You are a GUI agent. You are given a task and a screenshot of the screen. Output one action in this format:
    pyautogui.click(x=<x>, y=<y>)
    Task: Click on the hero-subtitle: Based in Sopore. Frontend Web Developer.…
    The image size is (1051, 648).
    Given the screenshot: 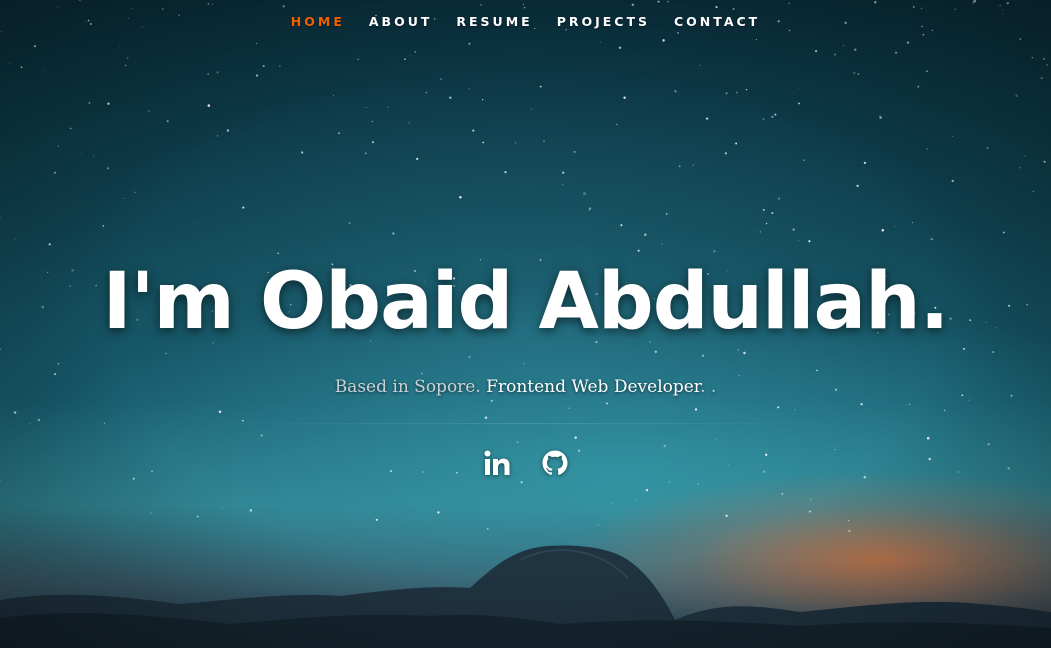 What is the action you would take?
    pyautogui.click(x=525, y=387)
    